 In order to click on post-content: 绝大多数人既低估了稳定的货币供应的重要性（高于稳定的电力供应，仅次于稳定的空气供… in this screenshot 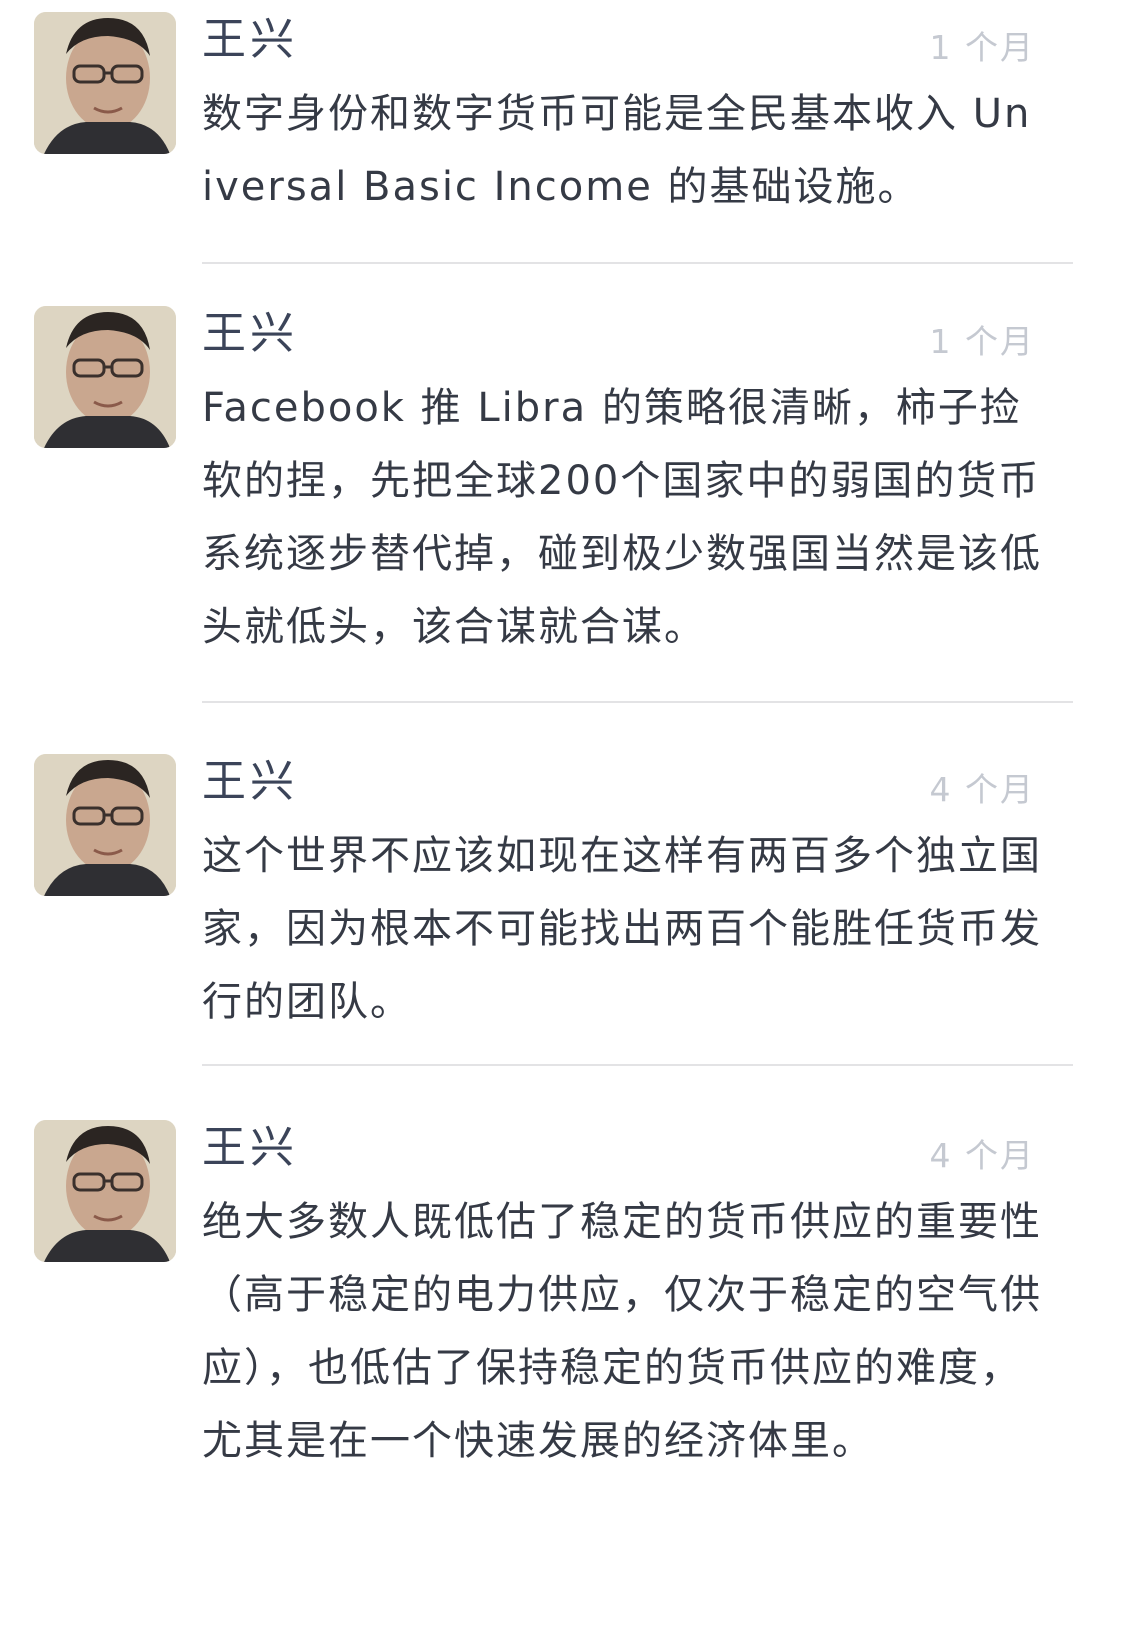, I will do `click(622, 1331)`.